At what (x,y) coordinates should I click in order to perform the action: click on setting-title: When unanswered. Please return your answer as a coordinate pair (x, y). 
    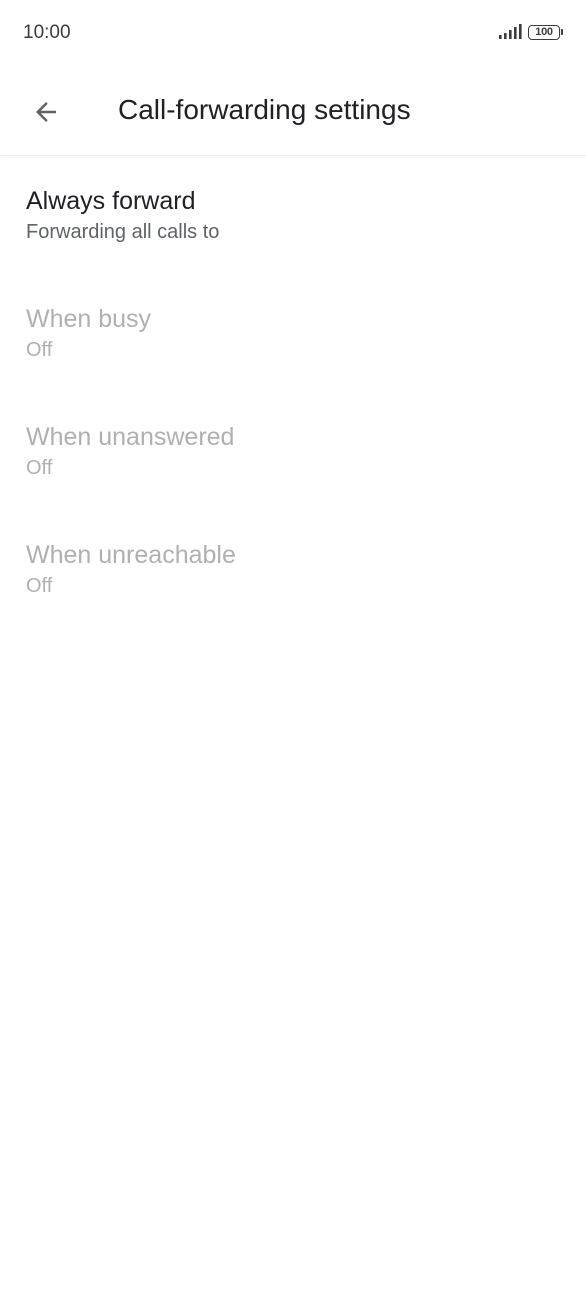
    Looking at the image, I should click on (130, 437).